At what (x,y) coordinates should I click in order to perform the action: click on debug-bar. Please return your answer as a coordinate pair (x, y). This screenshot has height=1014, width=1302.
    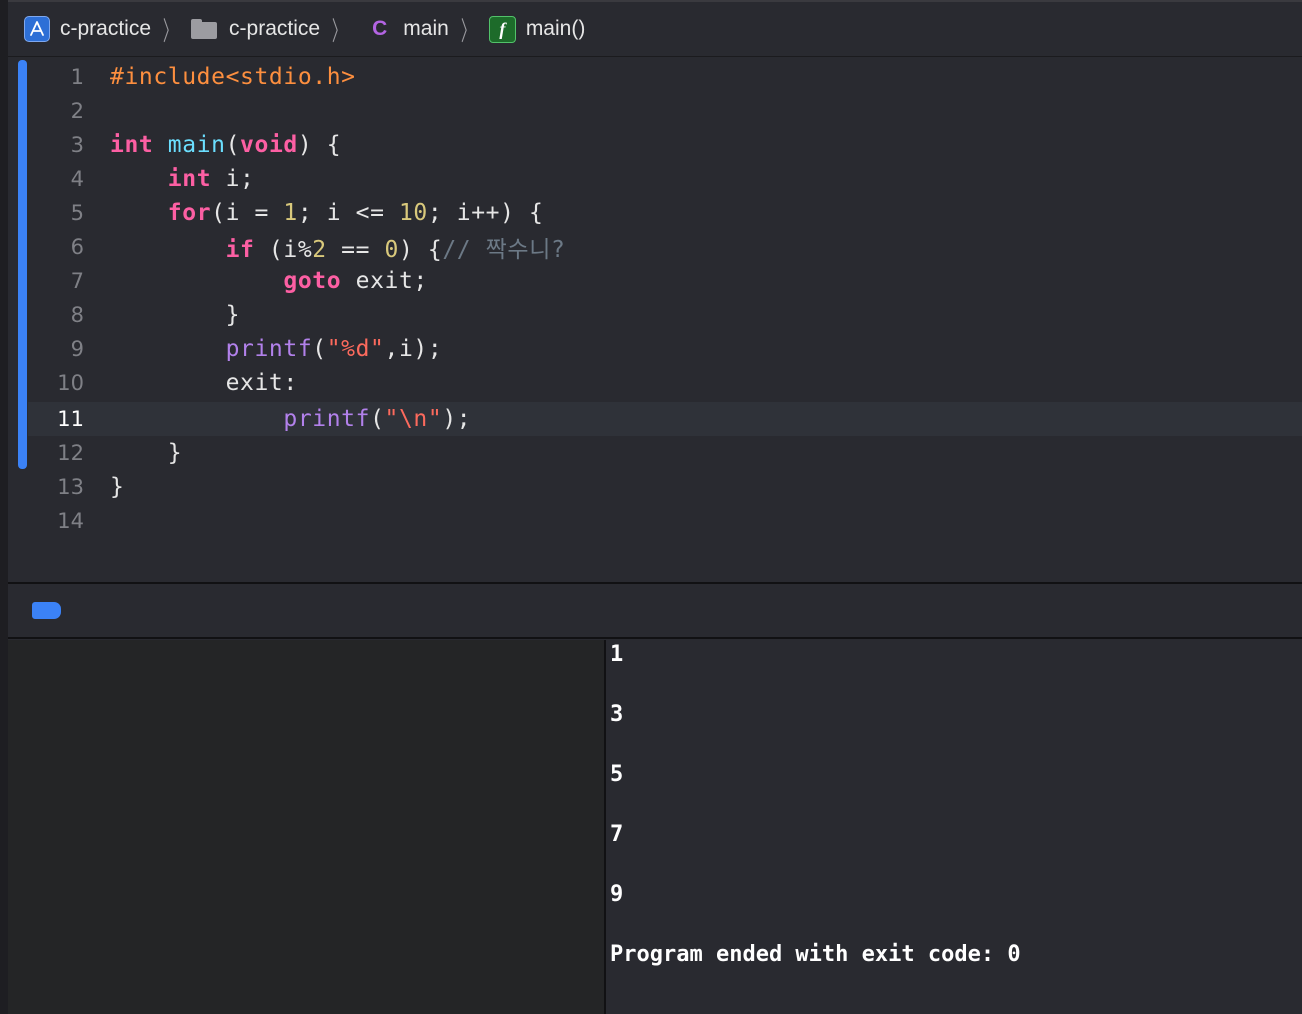
    Looking at the image, I should click on (655, 611).